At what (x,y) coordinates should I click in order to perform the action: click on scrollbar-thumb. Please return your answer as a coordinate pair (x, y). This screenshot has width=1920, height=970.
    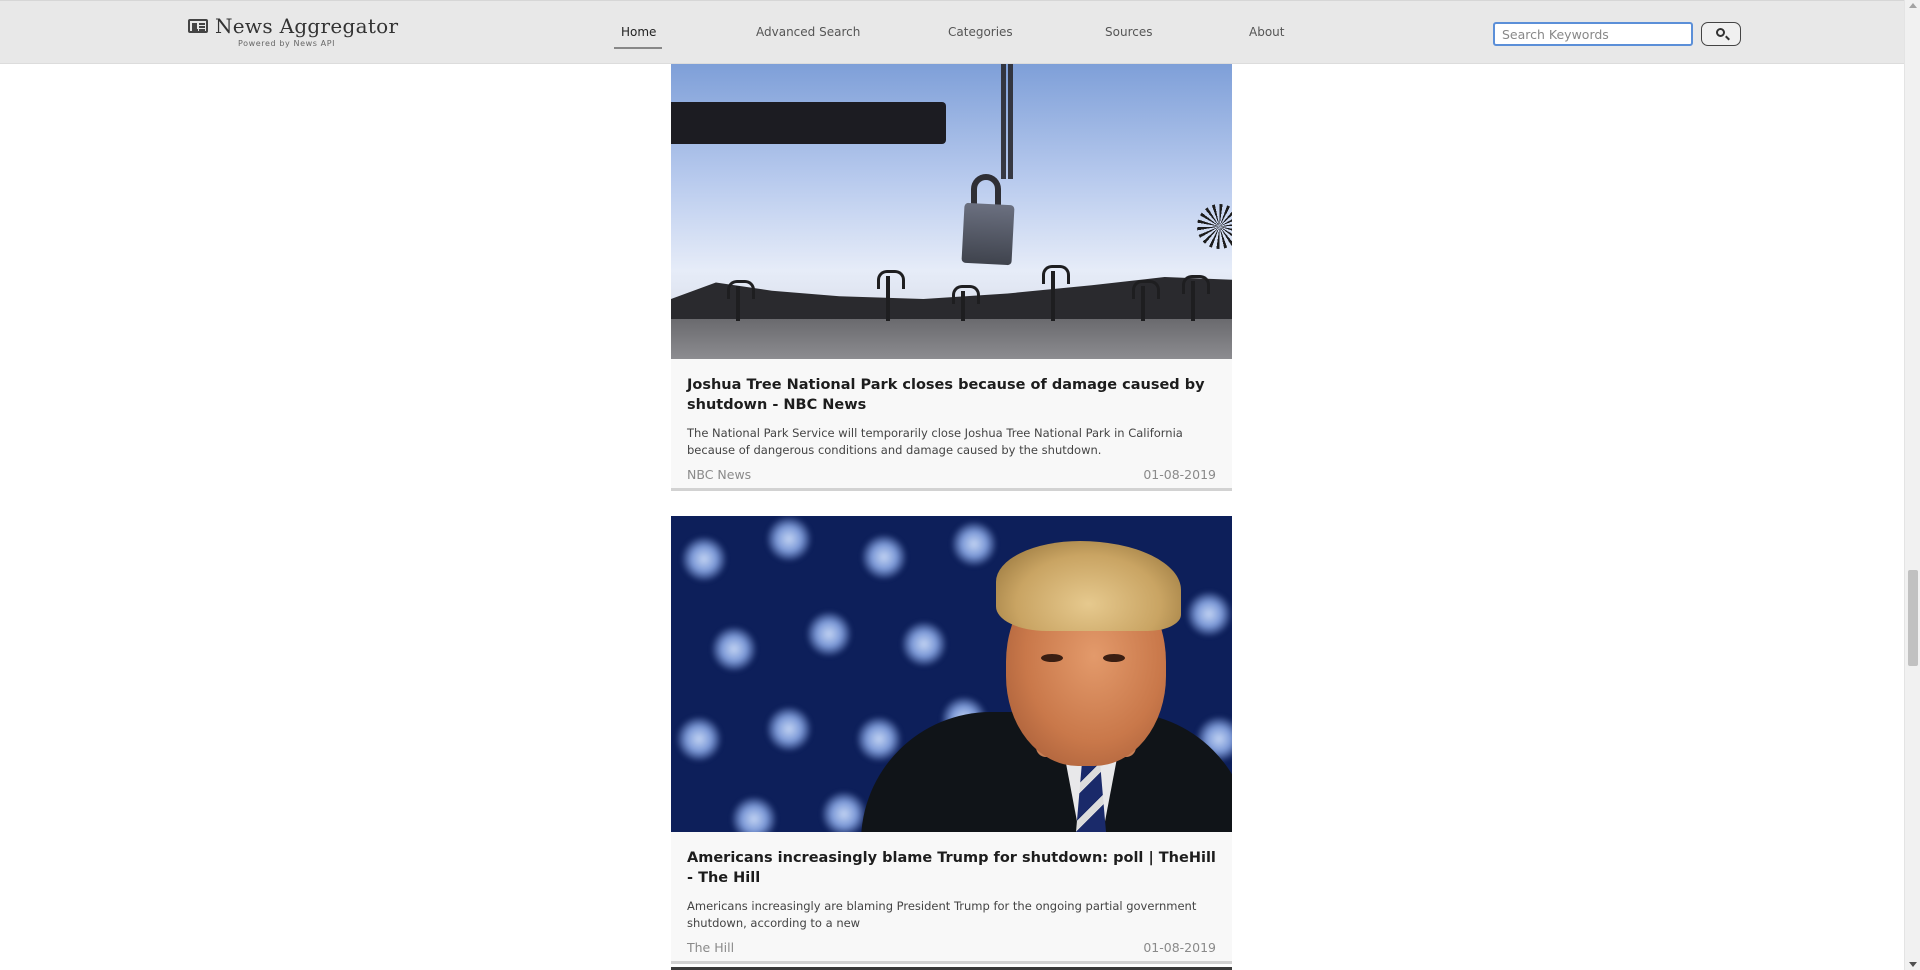
    Looking at the image, I should click on (1913, 618).